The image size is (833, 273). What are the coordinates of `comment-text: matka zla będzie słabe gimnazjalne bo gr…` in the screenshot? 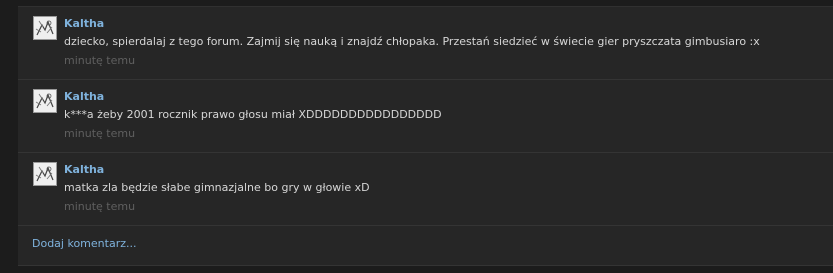 It's located at (217, 187).